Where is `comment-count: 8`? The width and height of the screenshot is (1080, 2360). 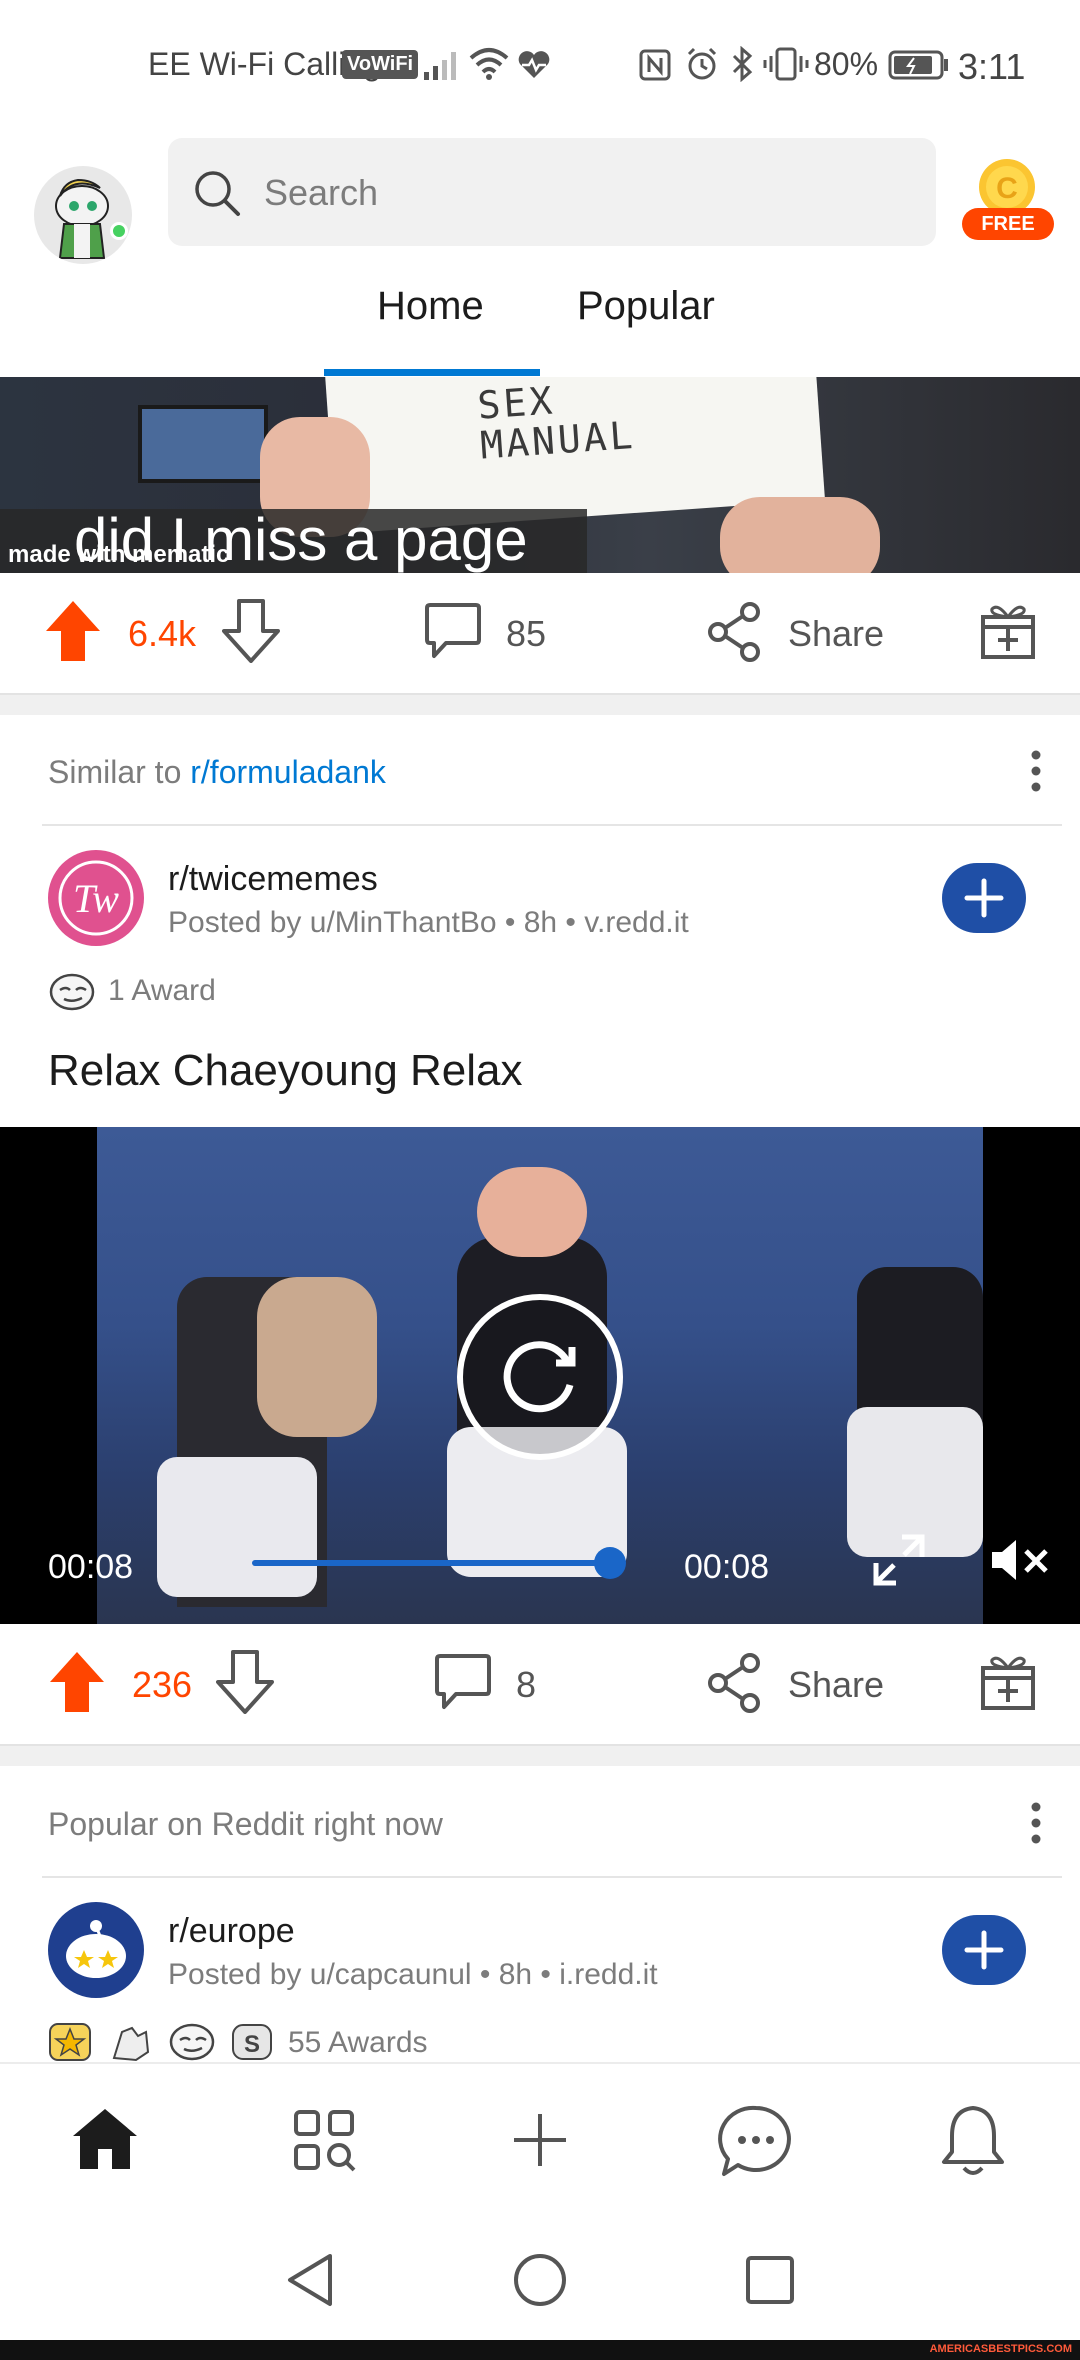
comment-count: 8 is located at coordinates (526, 1684).